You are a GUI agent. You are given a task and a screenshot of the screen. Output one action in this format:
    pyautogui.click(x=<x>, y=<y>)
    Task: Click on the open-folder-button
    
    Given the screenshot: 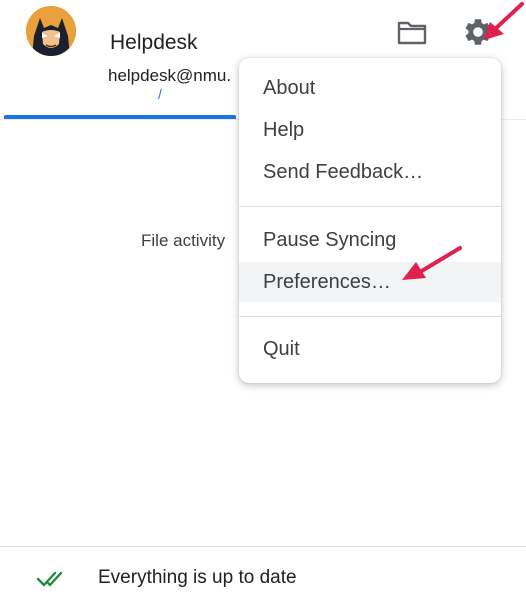 What is the action you would take?
    pyautogui.click(x=412, y=32)
    